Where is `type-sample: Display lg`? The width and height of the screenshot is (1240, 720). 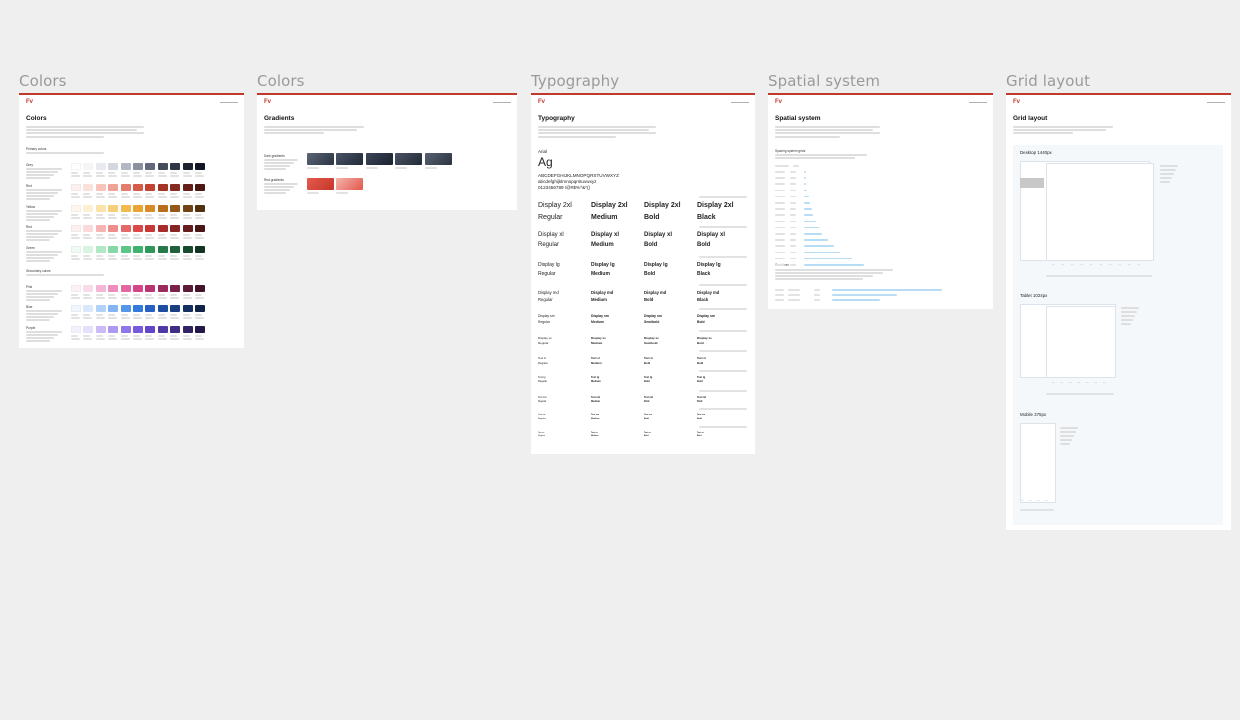 type-sample: Display lg is located at coordinates (709, 265).